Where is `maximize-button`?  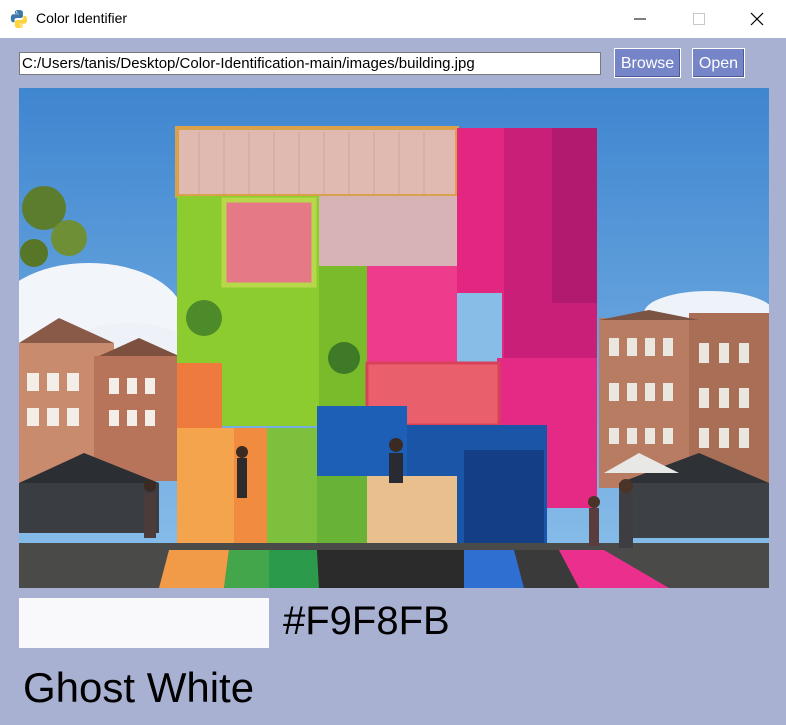
maximize-button is located at coordinates (699, 19).